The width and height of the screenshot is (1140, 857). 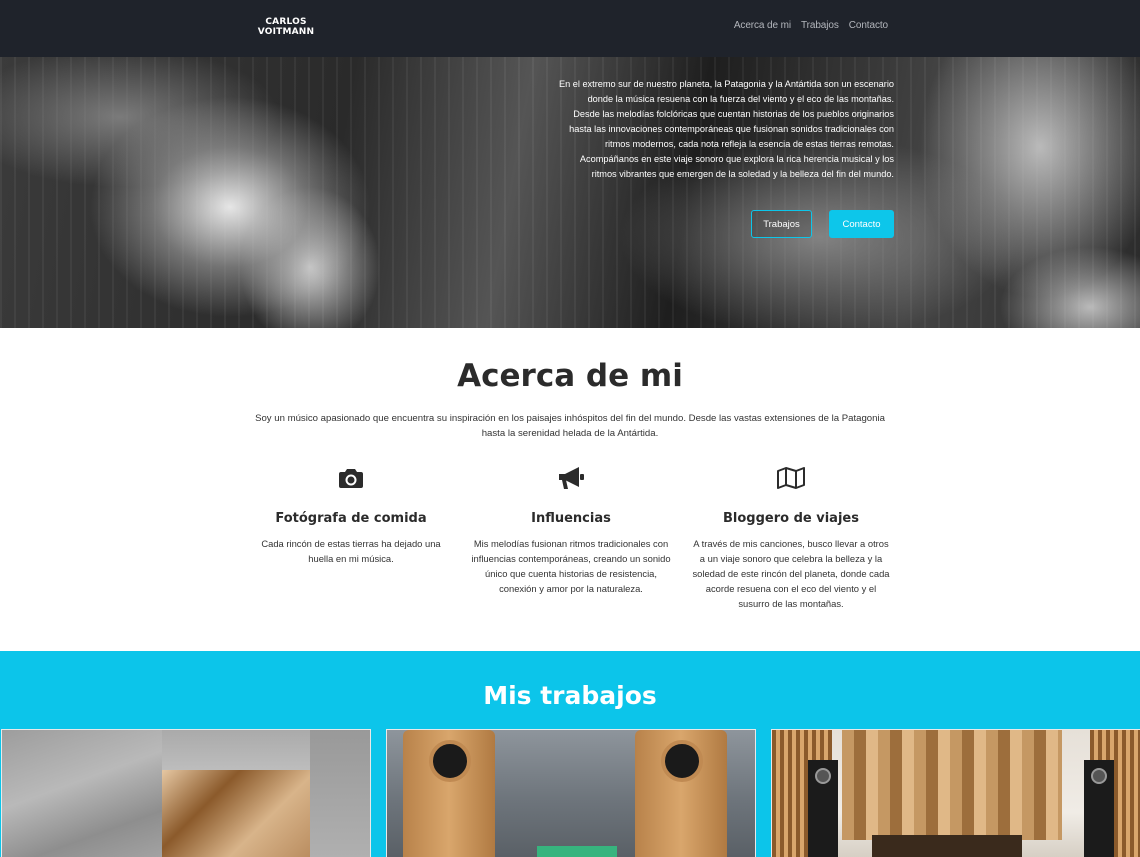 What do you see at coordinates (820, 25) in the screenshot?
I see `nav-link-works: Trabajos` at bounding box center [820, 25].